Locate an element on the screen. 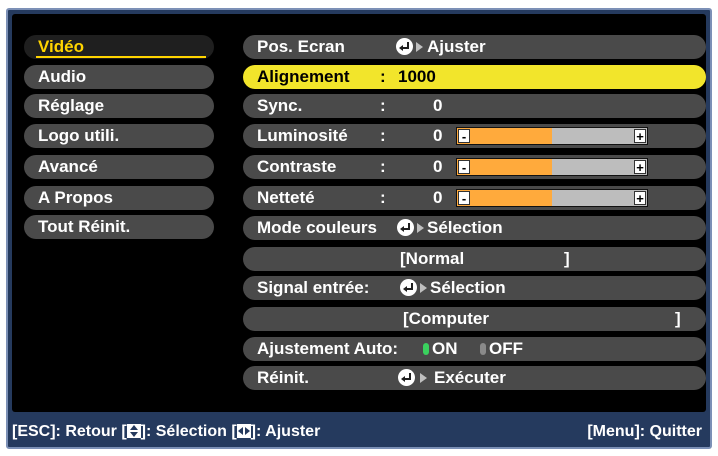 The width and height of the screenshot is (718, 456). row-label: Netteté is located at coordinates (286, 197).